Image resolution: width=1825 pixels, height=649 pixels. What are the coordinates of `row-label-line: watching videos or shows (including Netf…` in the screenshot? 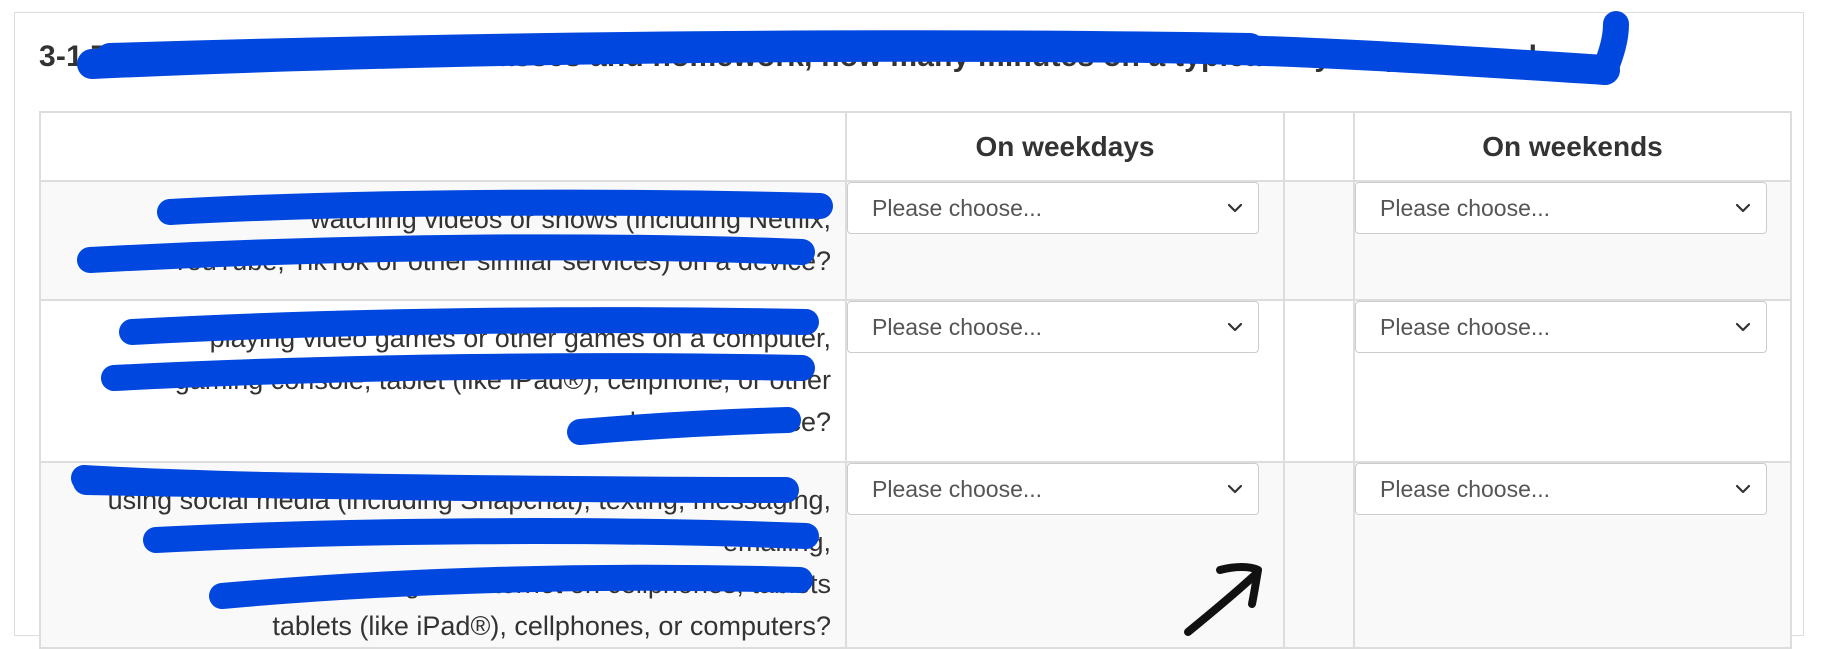 It's located at (570, 219).